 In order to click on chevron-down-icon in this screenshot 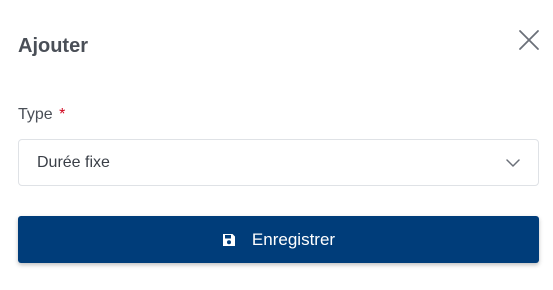, I will do `click(513, 163)`.